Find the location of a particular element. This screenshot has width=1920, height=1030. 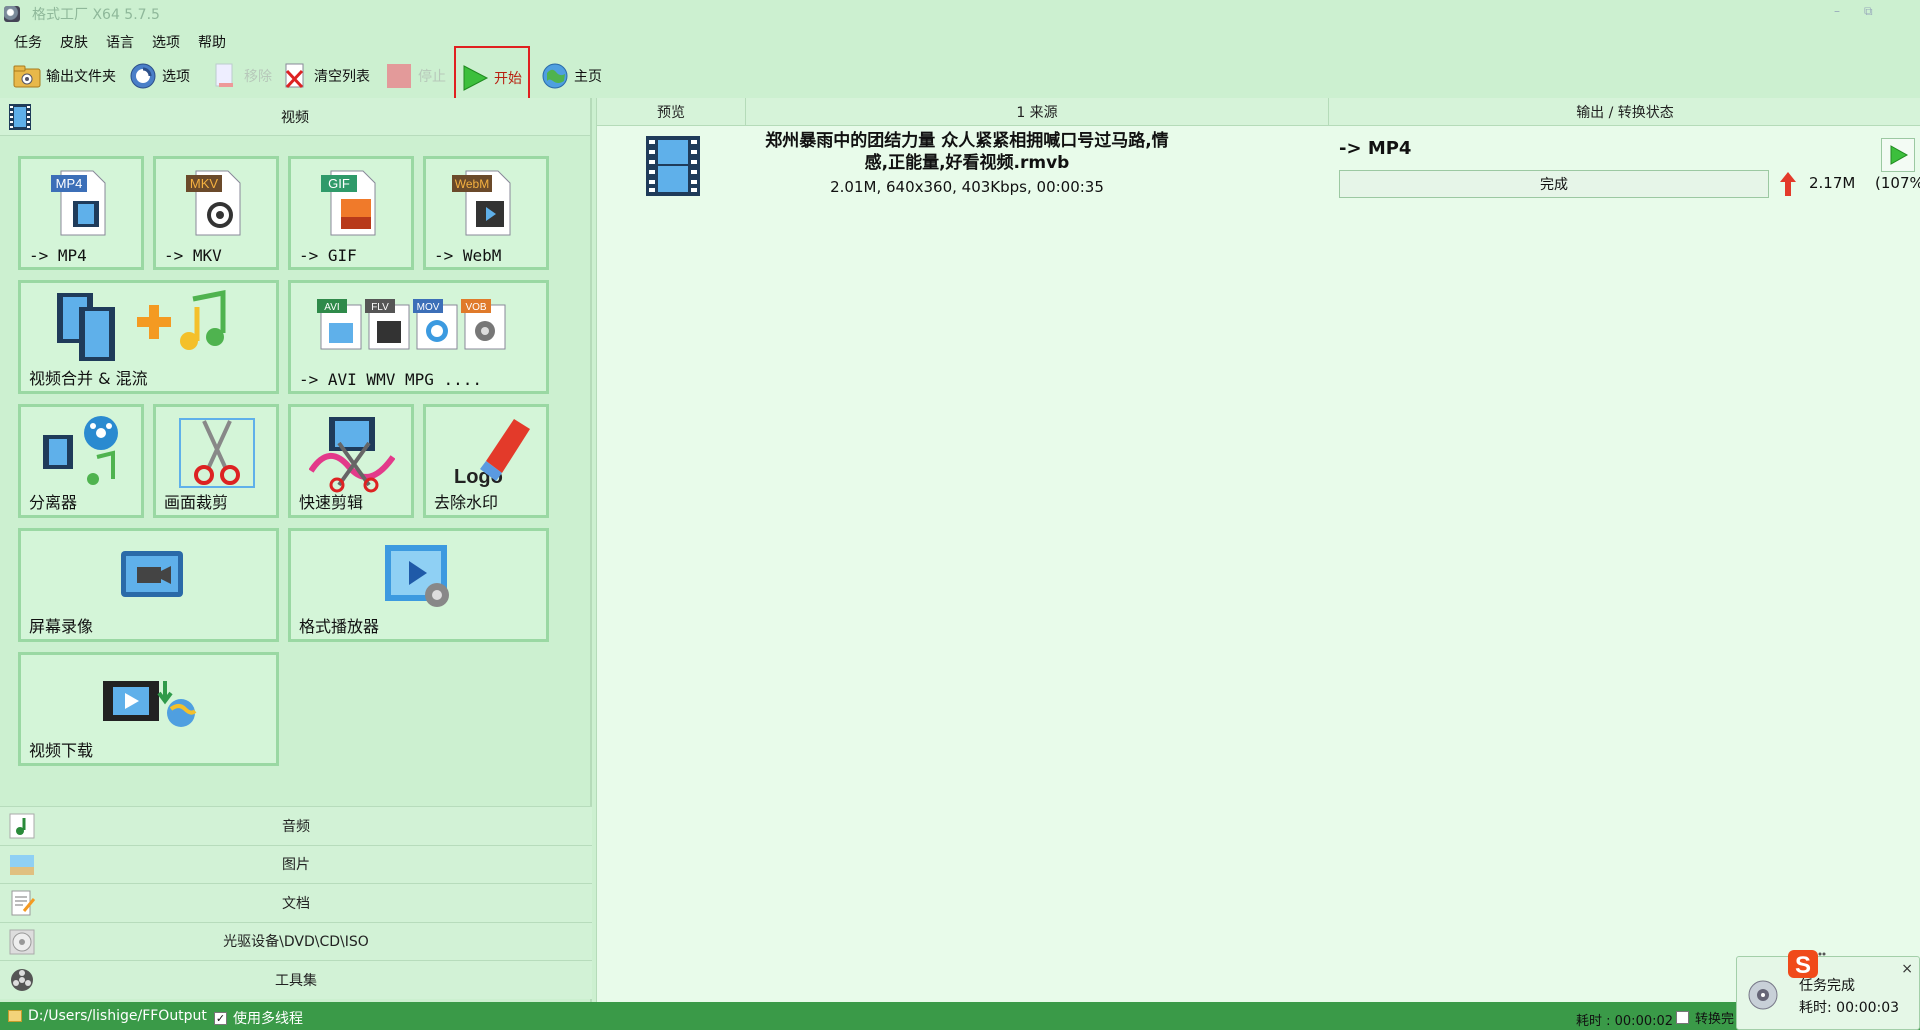

output-ratio: (107%) is located at coordinates (1897, 183).